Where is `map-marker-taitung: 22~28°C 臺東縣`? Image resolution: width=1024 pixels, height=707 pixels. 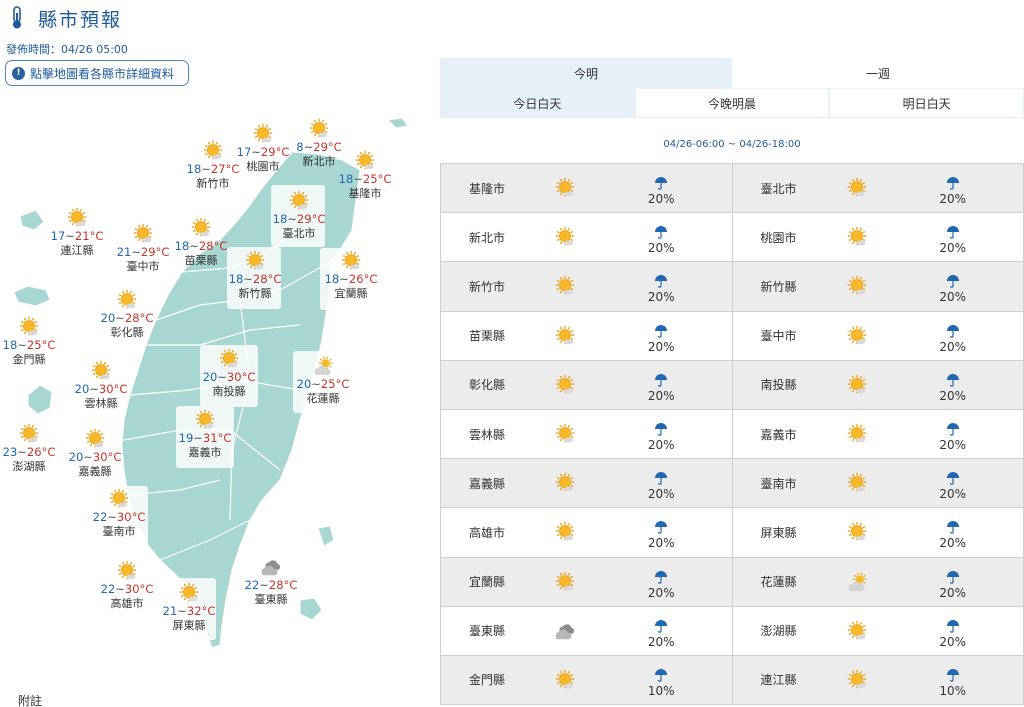
map-marker-taitung: 22~28°C 臺東縣 is located at coordinates (271, 581).